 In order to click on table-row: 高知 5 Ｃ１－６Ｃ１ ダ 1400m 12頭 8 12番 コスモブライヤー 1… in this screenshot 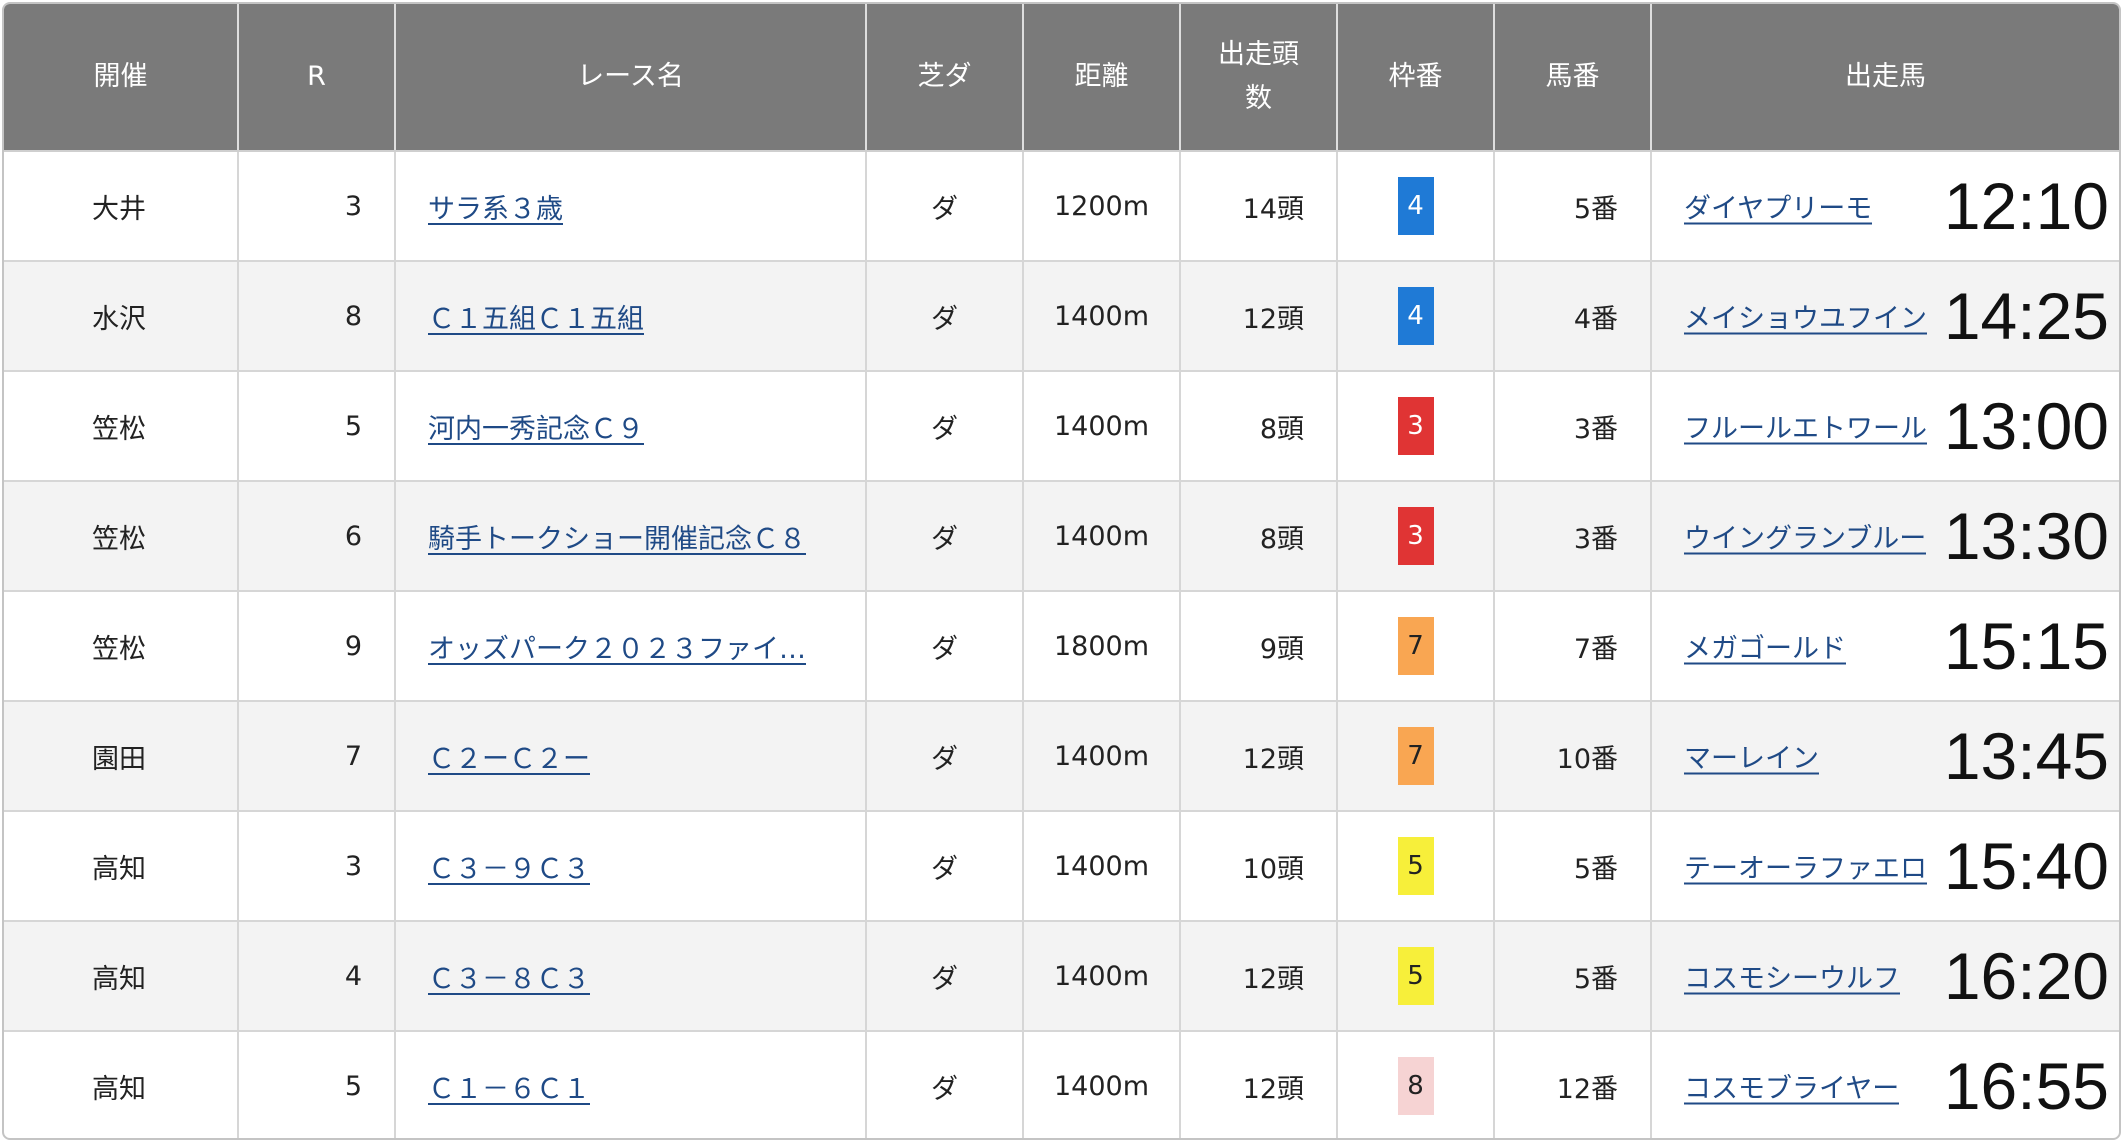, I will do `click(1061, 1084)`.